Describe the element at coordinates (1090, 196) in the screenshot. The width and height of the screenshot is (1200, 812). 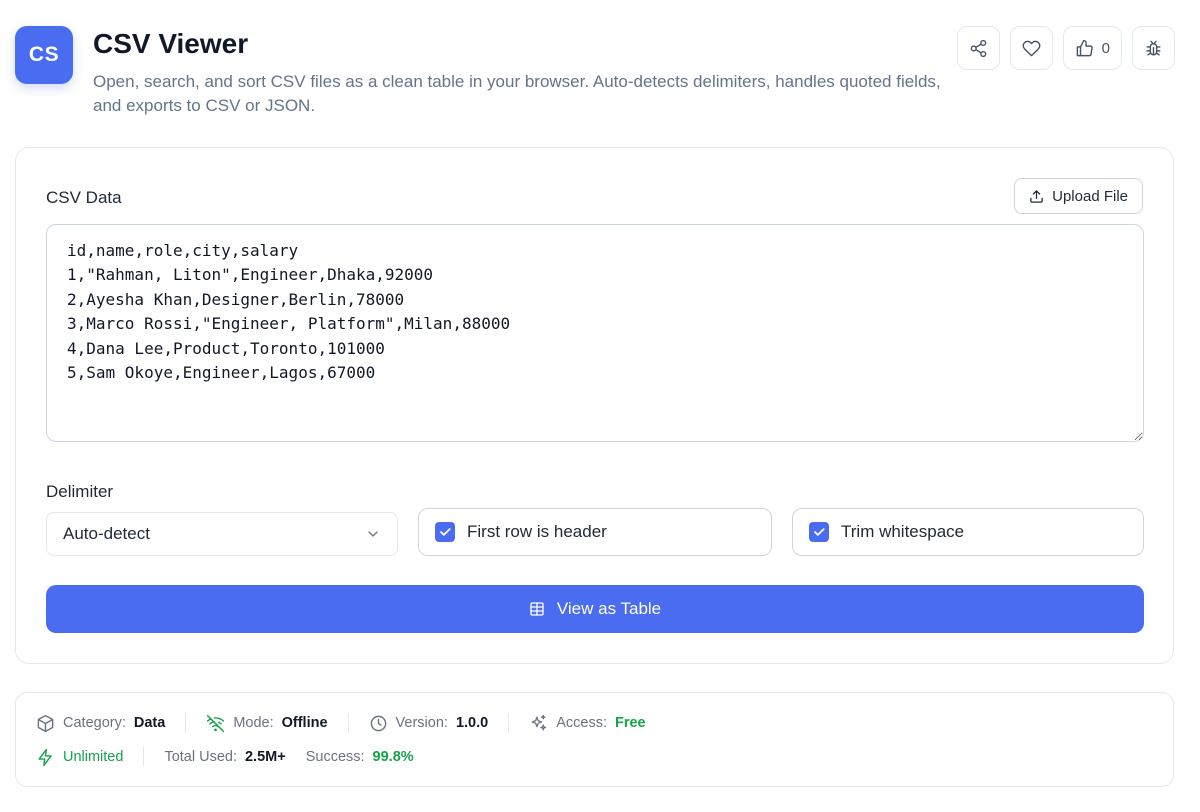
I see `upload-file-label: Upload File` at that location.